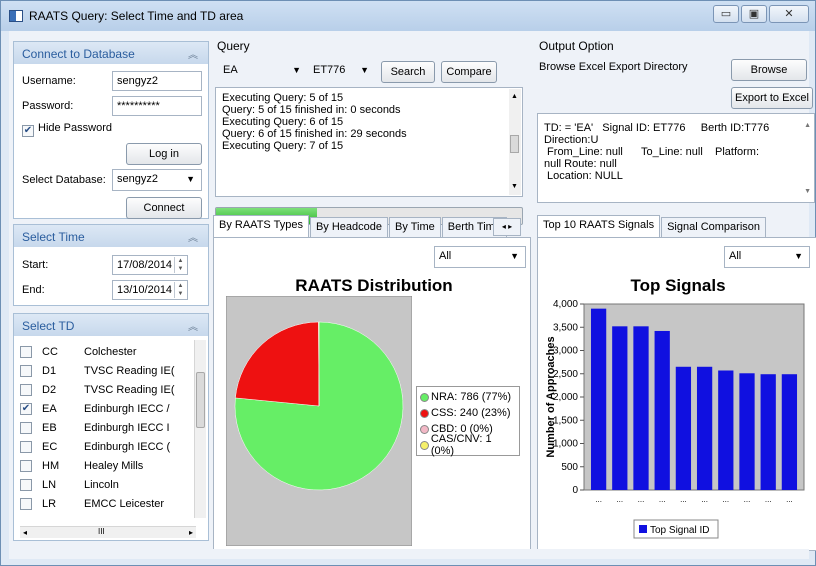  What do you see at coordinates (101, 484) in the screenshot?
I see `td-name: Lincoln` at bounding box center [101, 484].